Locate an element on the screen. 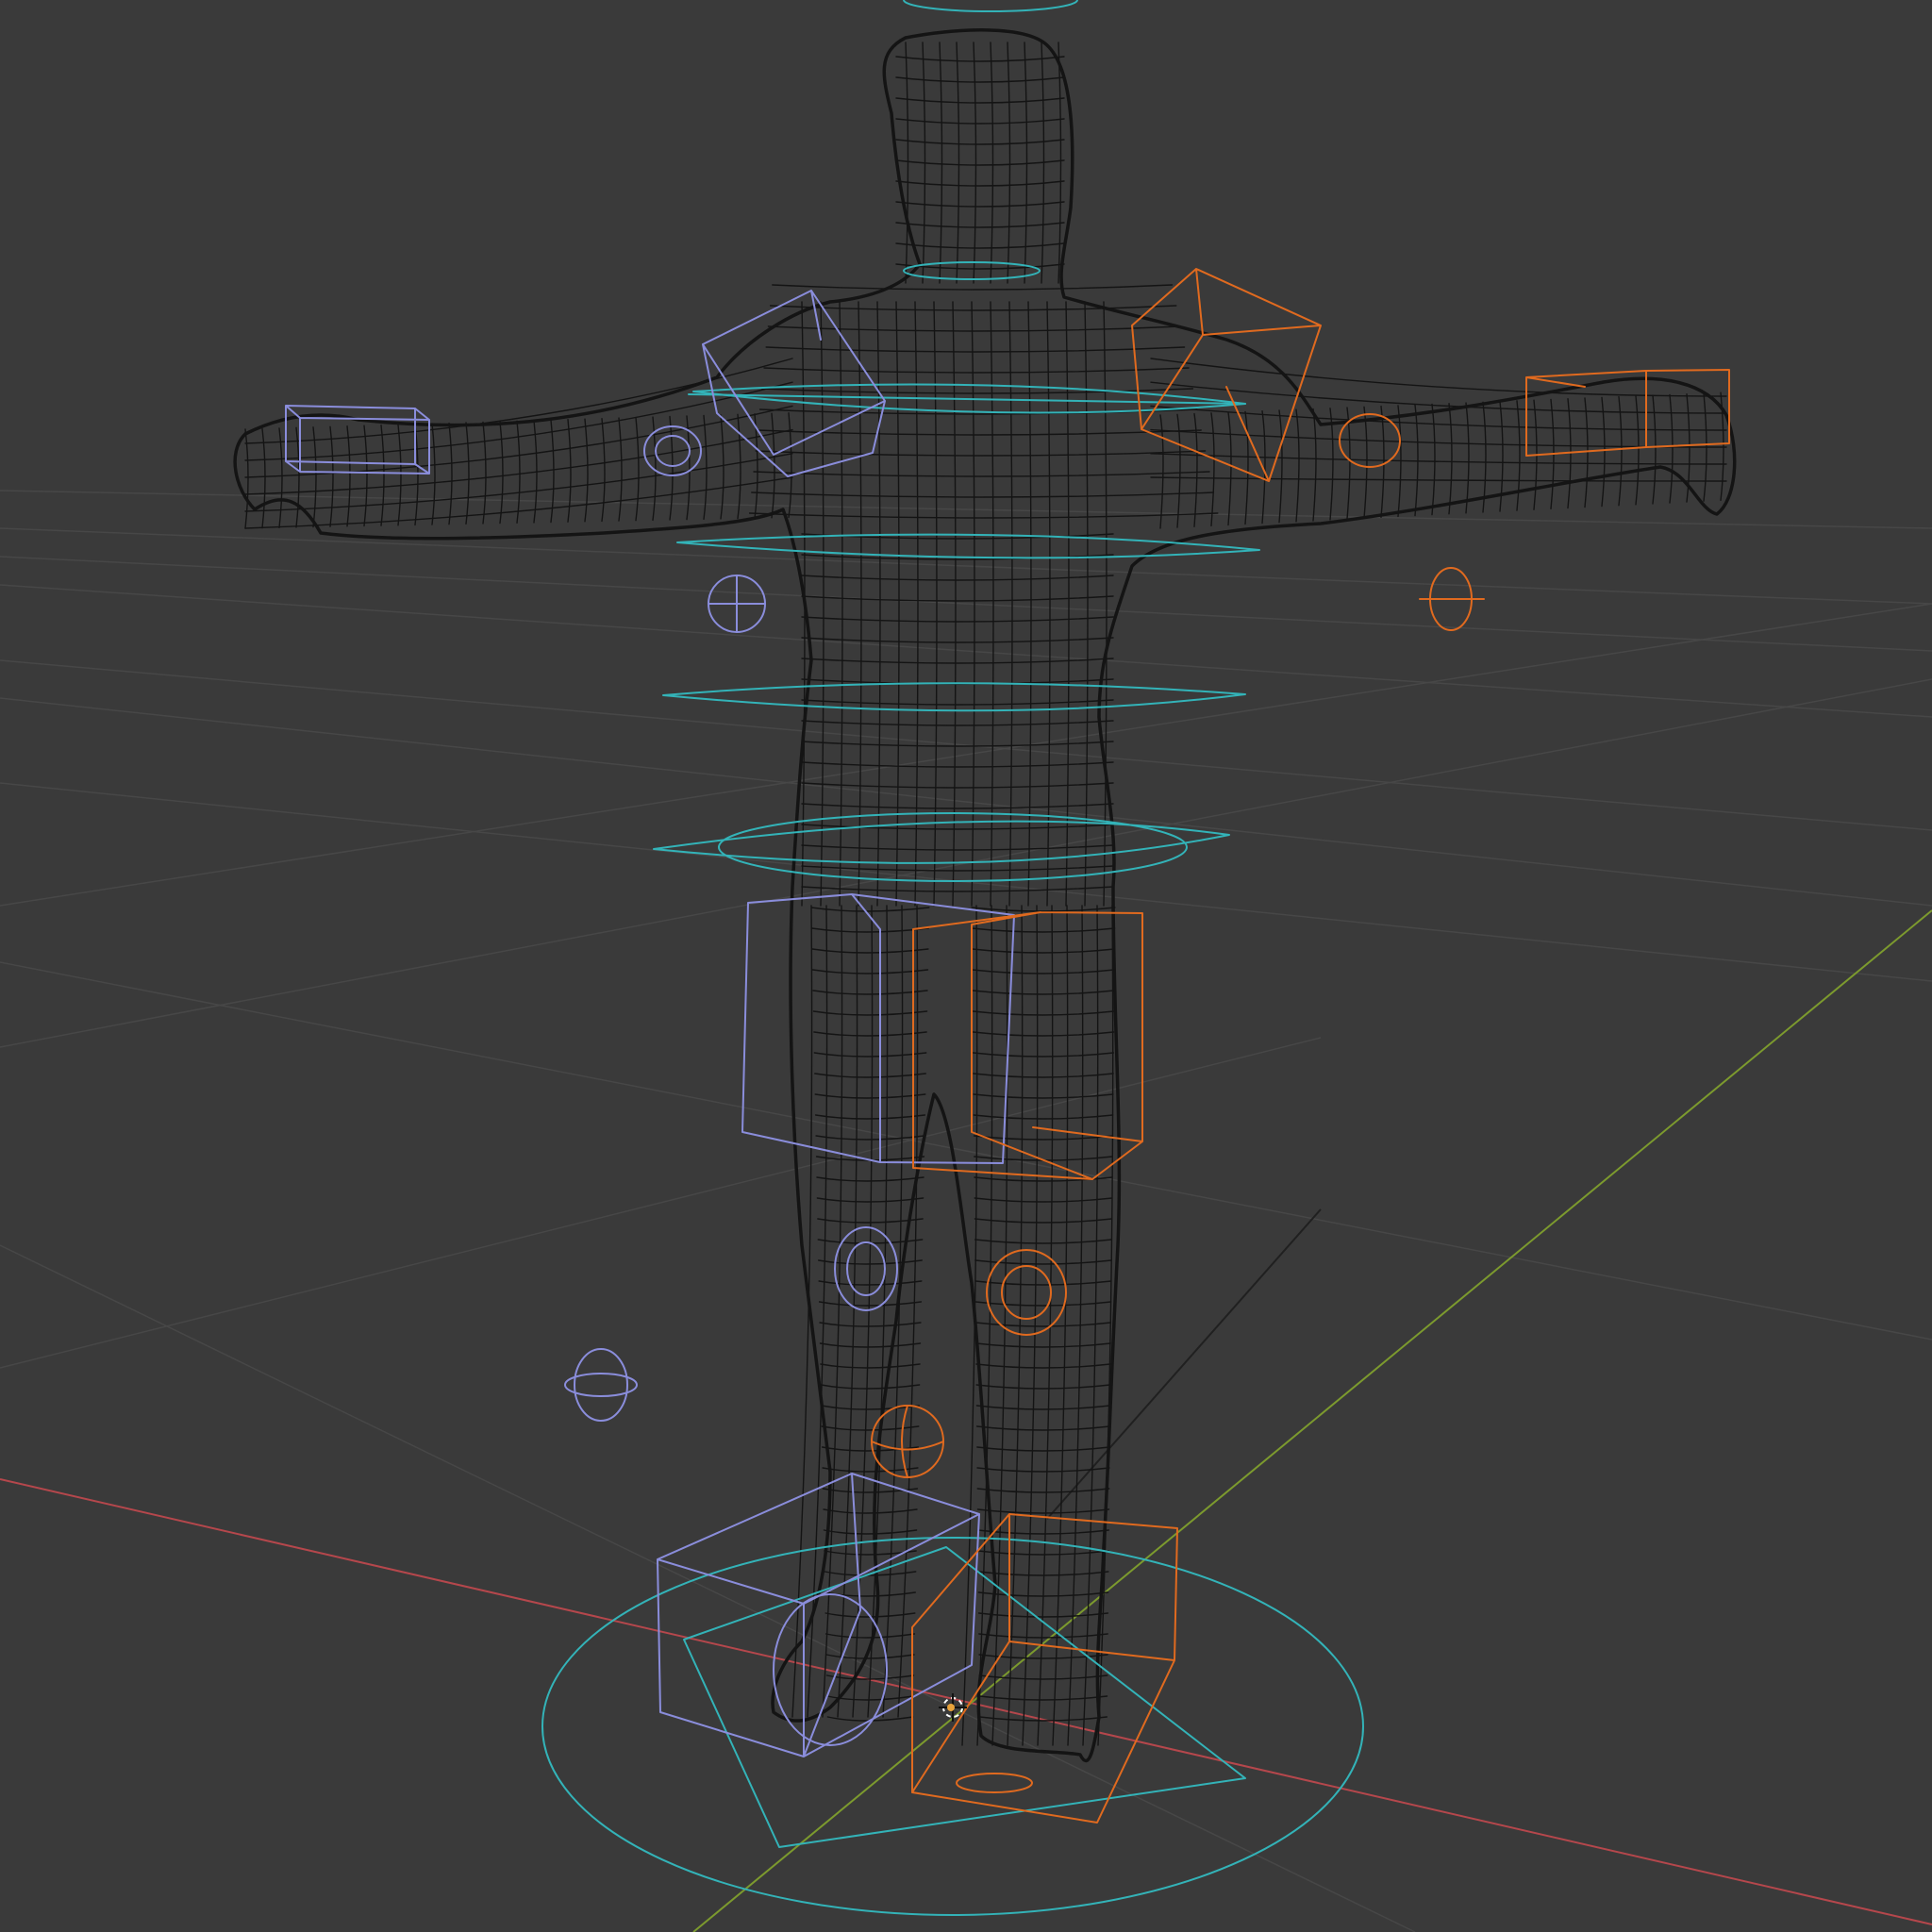 Image resolution: width=1932 pixels, height=1932 pixels. rig-neck-ring is located at coordinates (972, 271).